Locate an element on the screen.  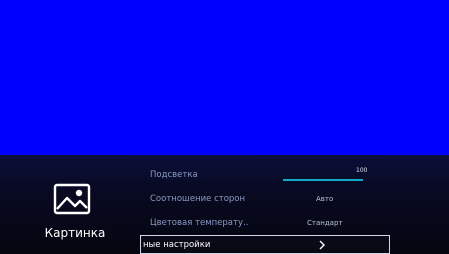
backlight-slider is located at coordinates (323, 180).